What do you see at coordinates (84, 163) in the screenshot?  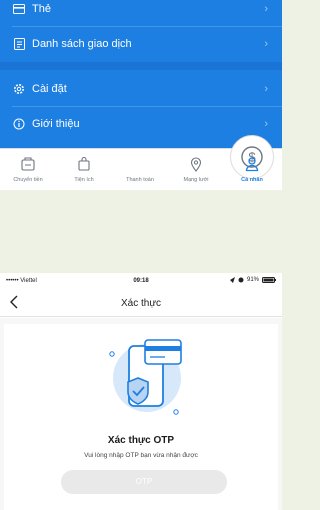 I see `shopping-bag-icon` at bounding box center [84, 163].